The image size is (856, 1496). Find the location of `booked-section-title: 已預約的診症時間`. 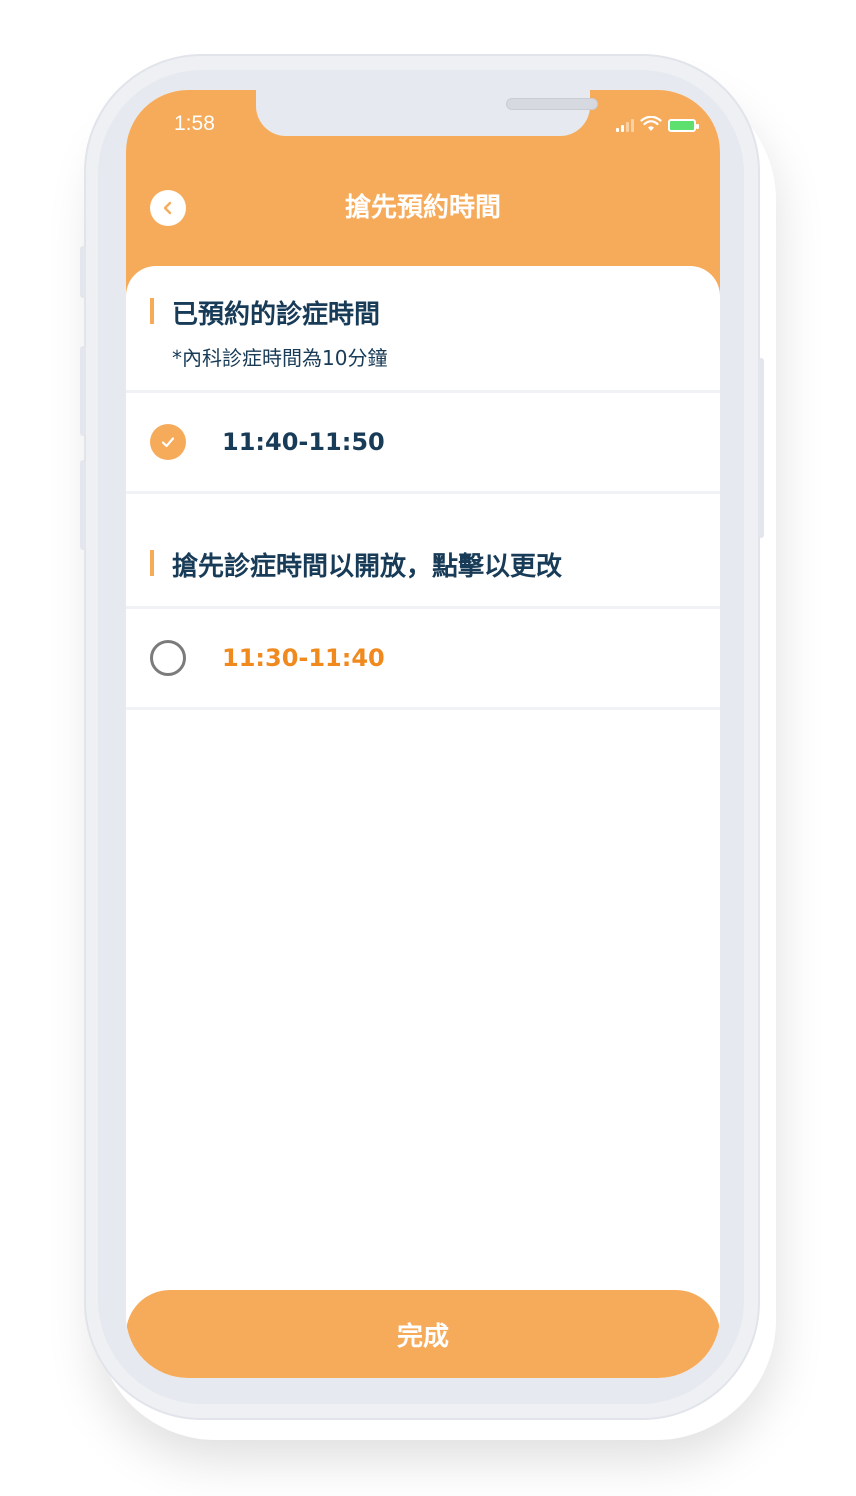

booked-section-title: 已預約的診症時間 is located at coordinates (276, 315).